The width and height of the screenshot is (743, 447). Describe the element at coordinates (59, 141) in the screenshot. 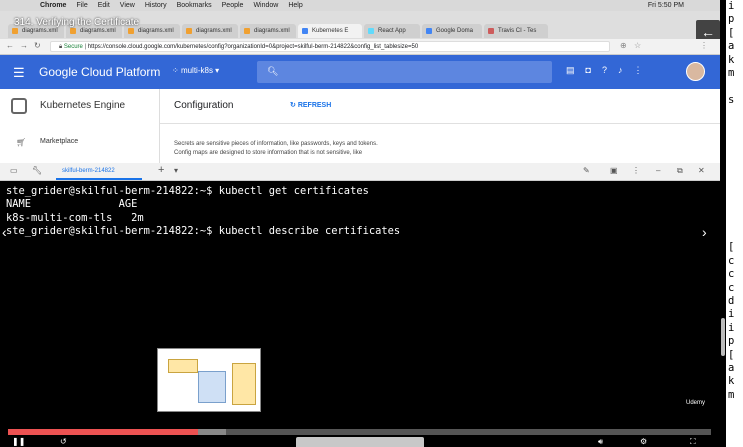

I see `sidebar-item-marketplace: Marketplace` at that location.